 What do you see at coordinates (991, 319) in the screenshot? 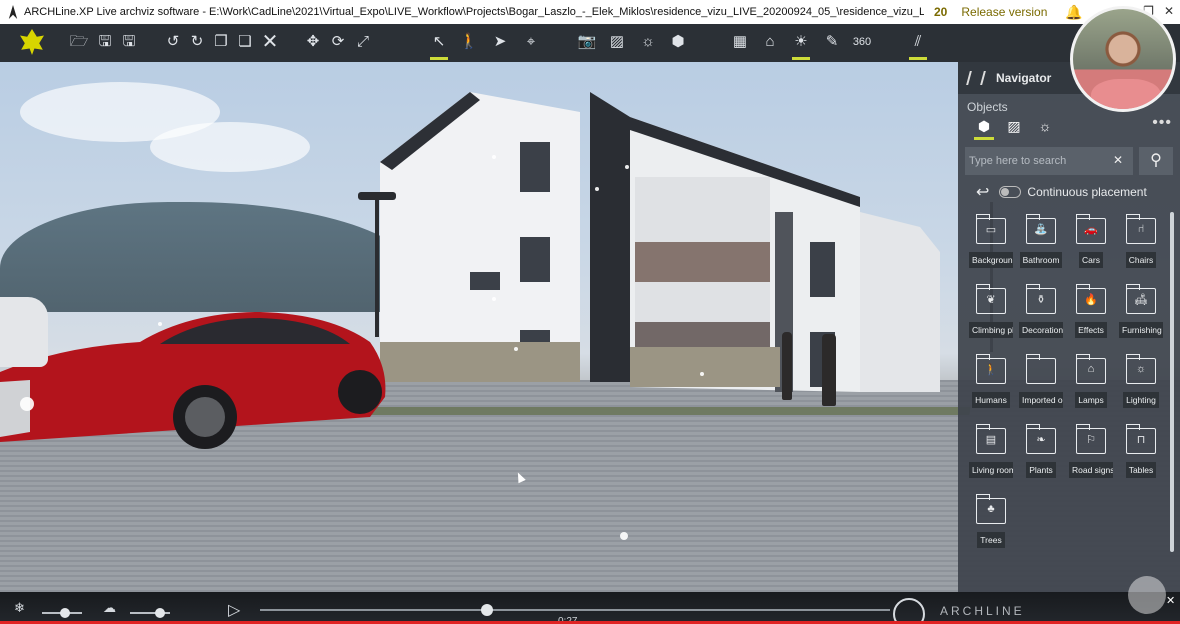
I see `category-item: ❦ Climbing pl` at bounding box center [991, 319].